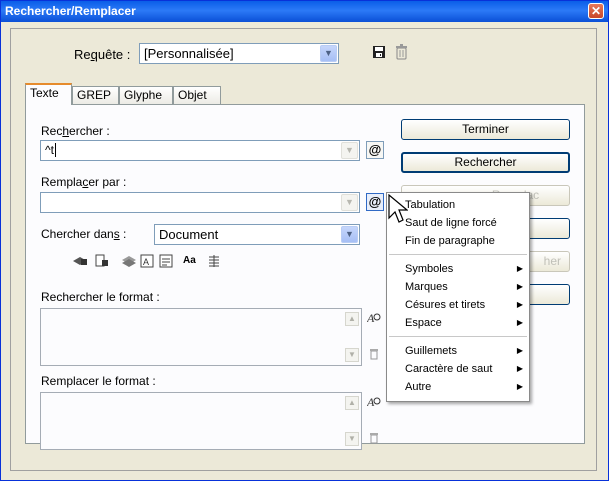  I want to click on search-in-label: Chercher dans :, so click(84, 234).